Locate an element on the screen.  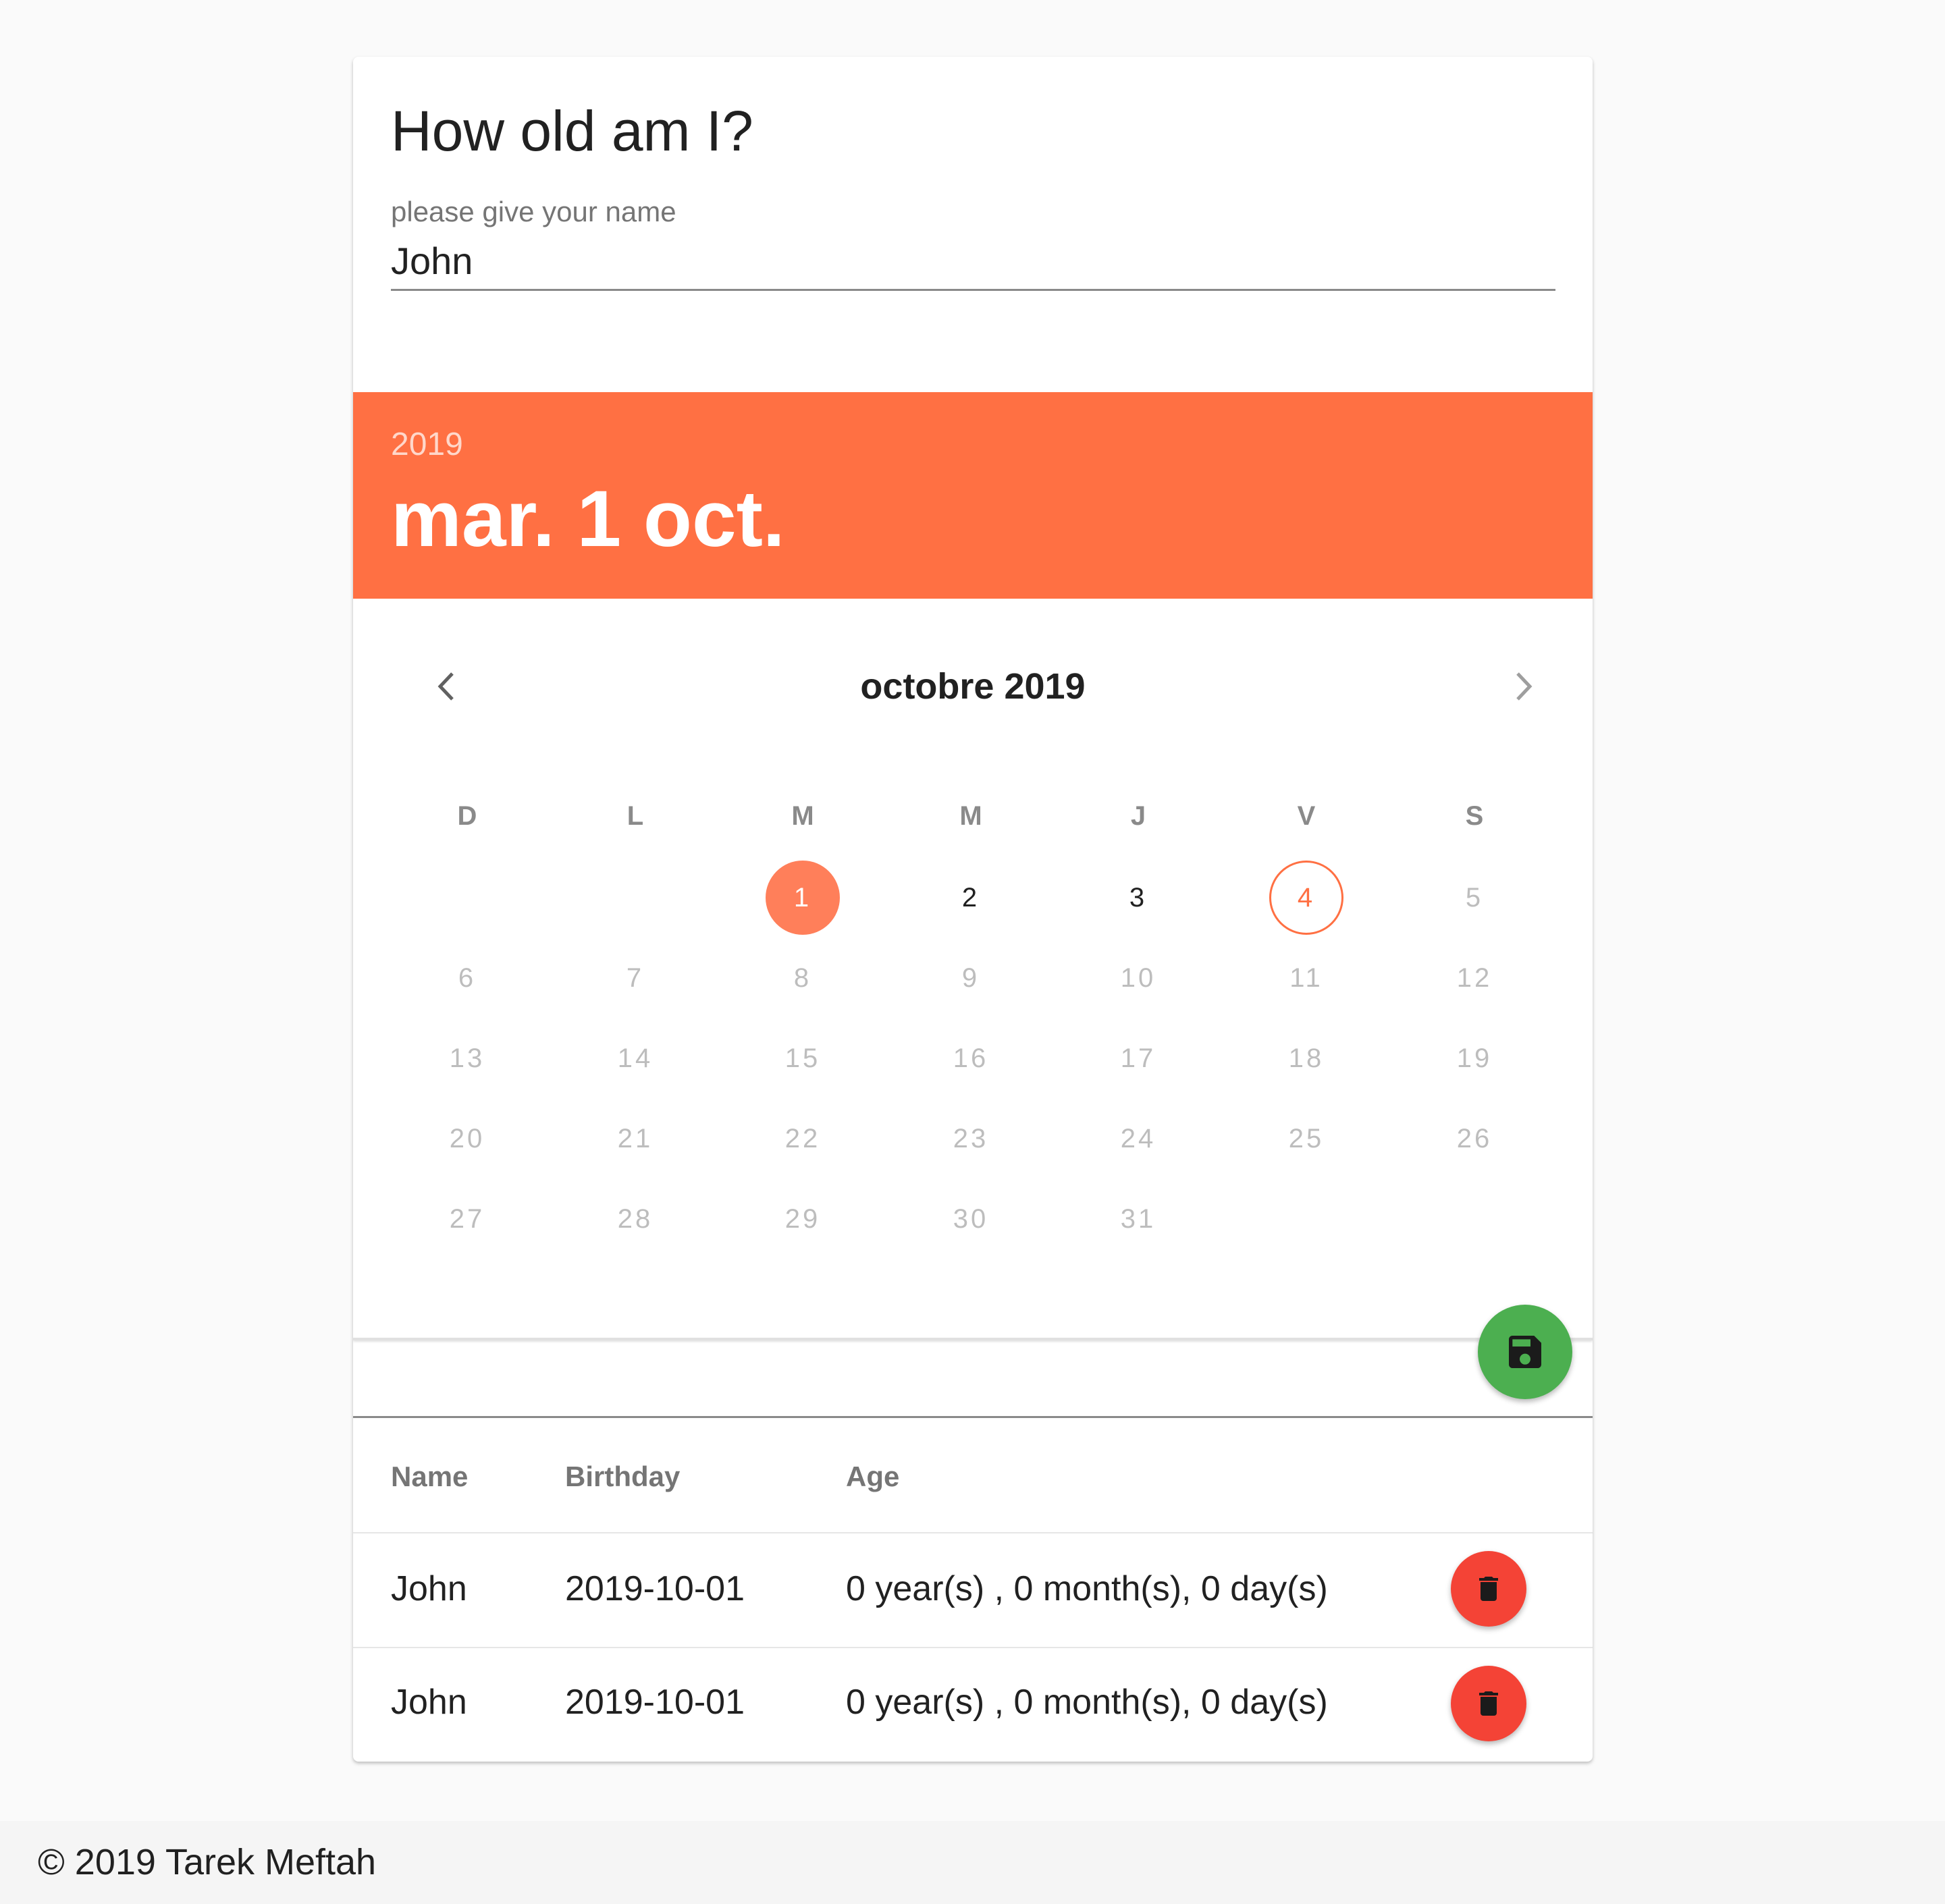
calendar-day: 17 is located at coordinates (1138, 1058).